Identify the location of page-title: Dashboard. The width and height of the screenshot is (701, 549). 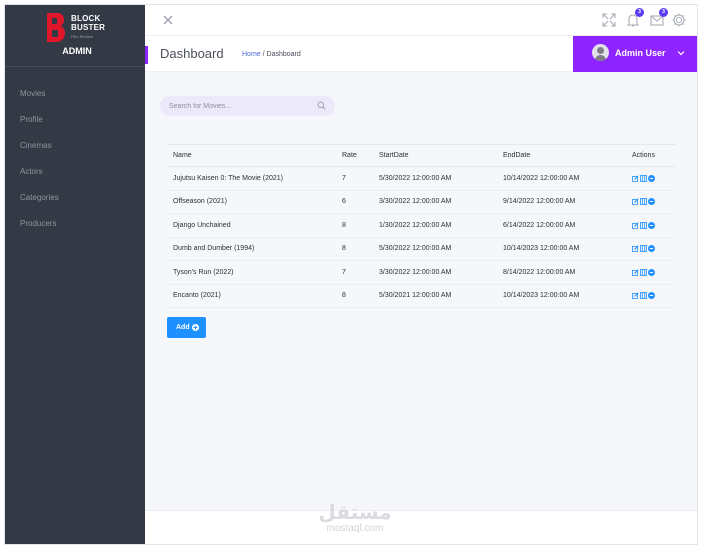
(192, 53).